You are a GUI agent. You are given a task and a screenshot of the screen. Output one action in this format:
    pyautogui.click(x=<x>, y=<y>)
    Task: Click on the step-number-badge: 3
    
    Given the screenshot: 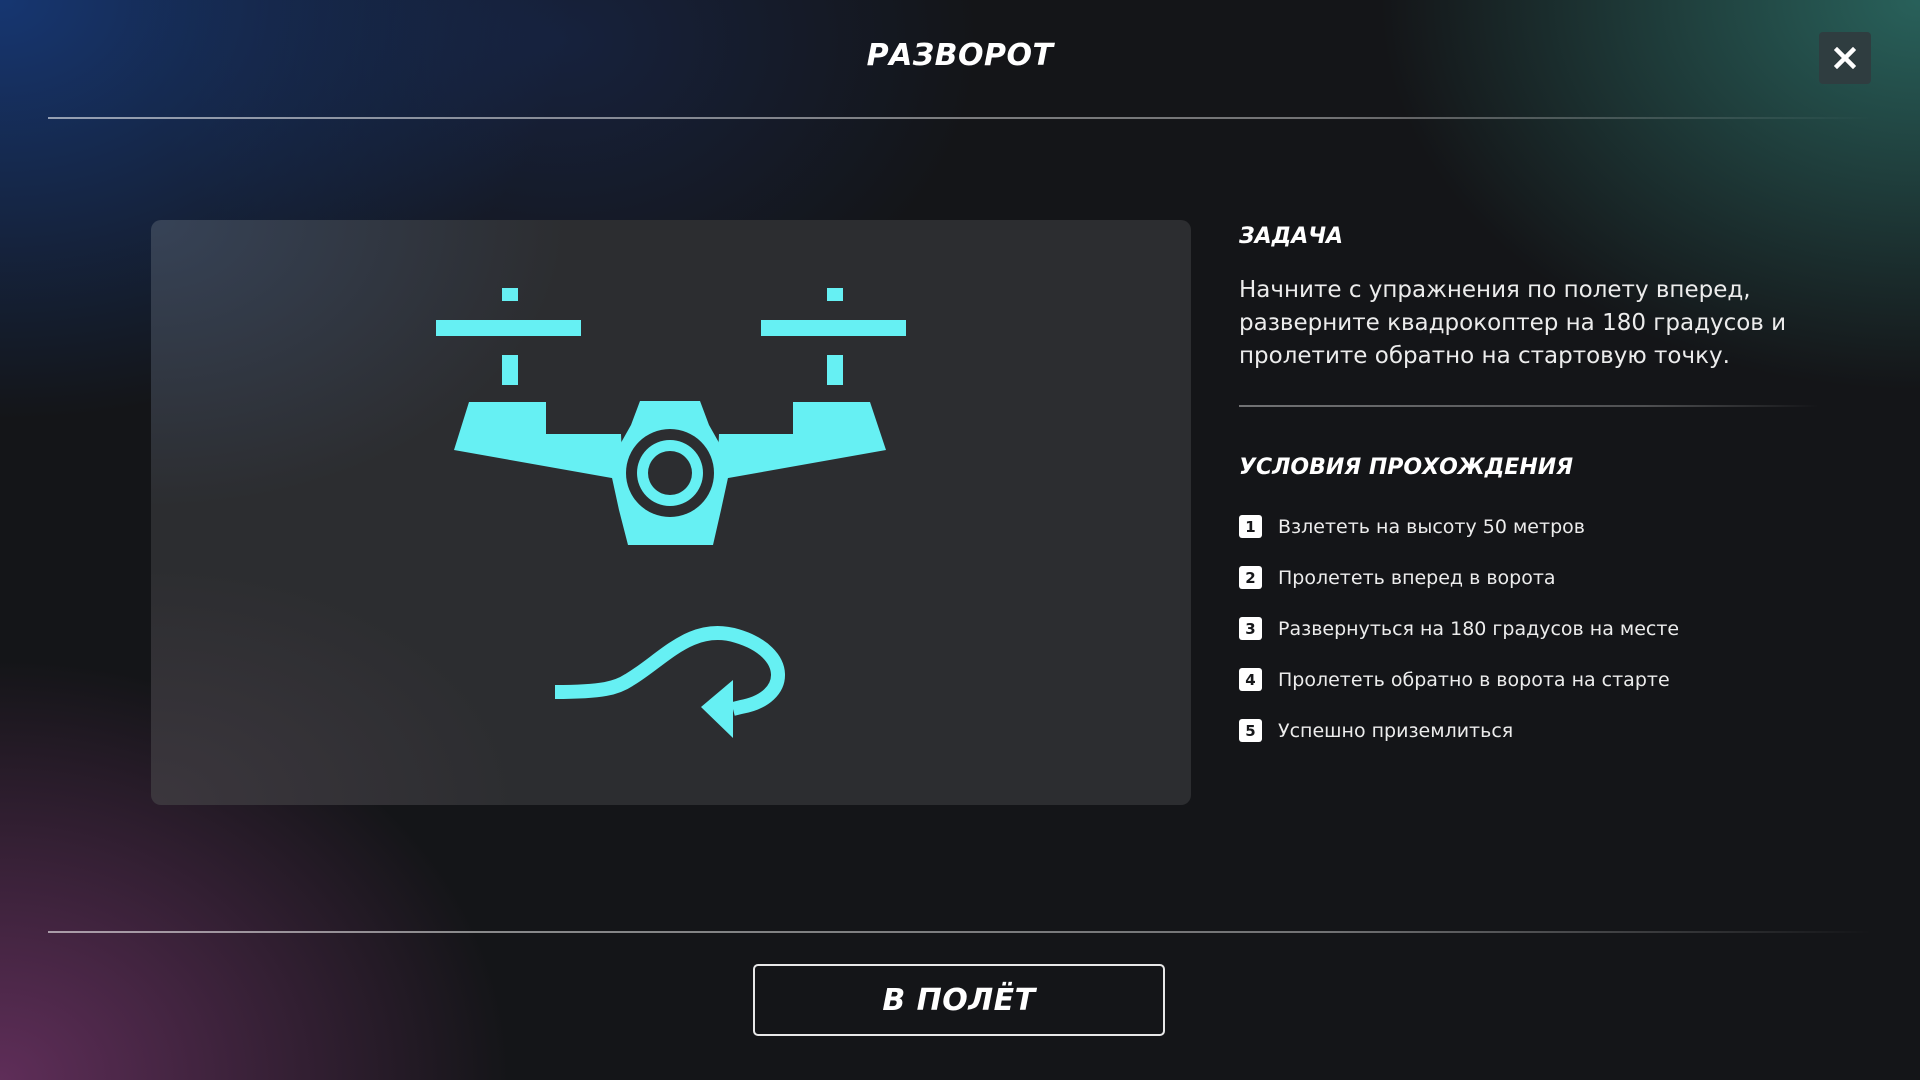 What is the action you would take?
    pyautogui.click(x=1250, y=628)
    